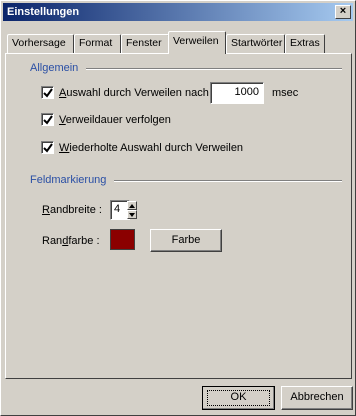 The image size is (356, 416). I want to click on close-icon: ×, so click(343, 11).